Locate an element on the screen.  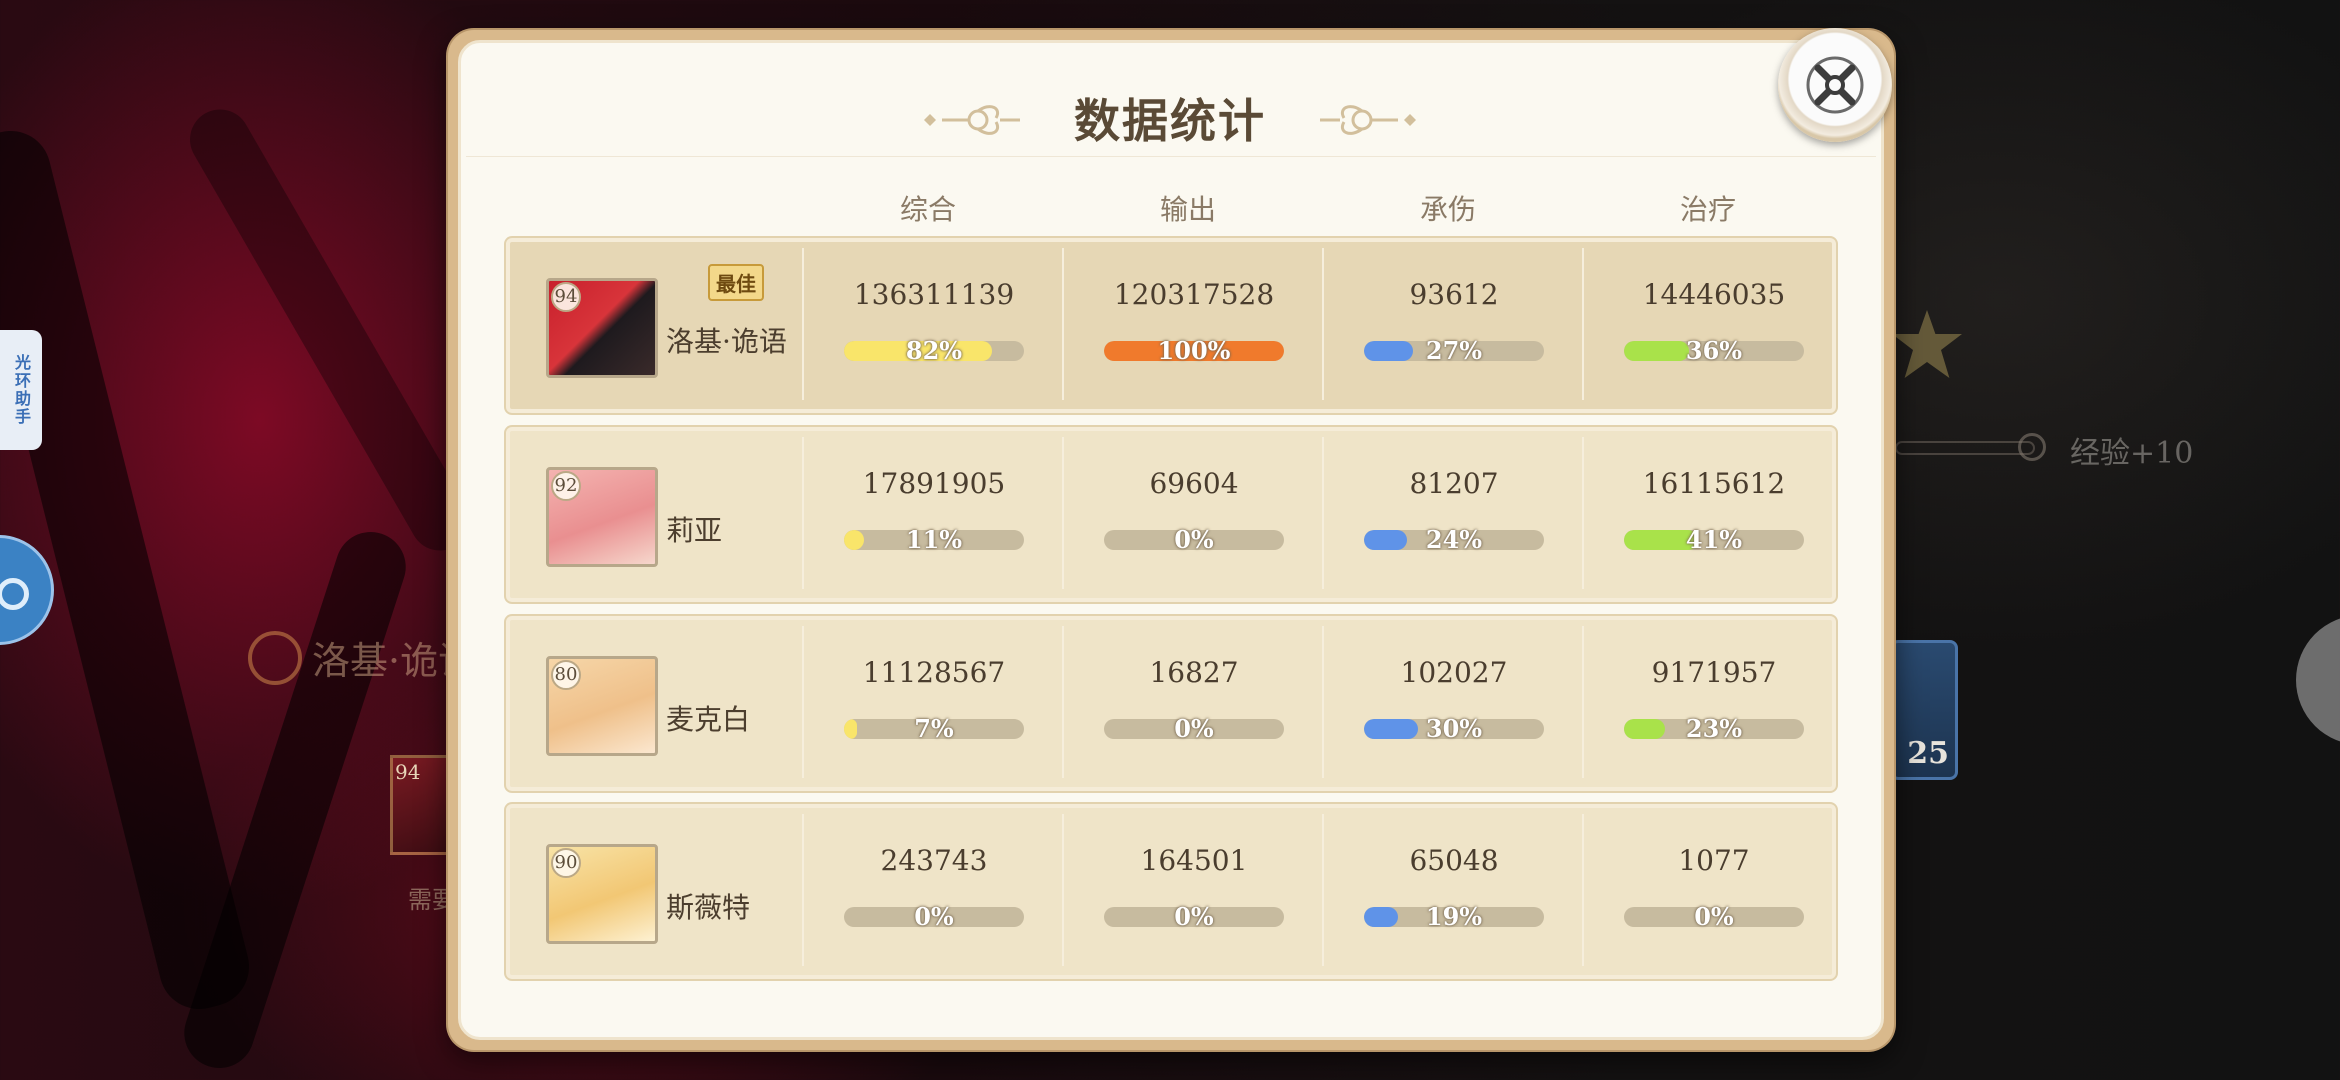
stat-cell: 1077 0% is located at coordinates (1714, 891).